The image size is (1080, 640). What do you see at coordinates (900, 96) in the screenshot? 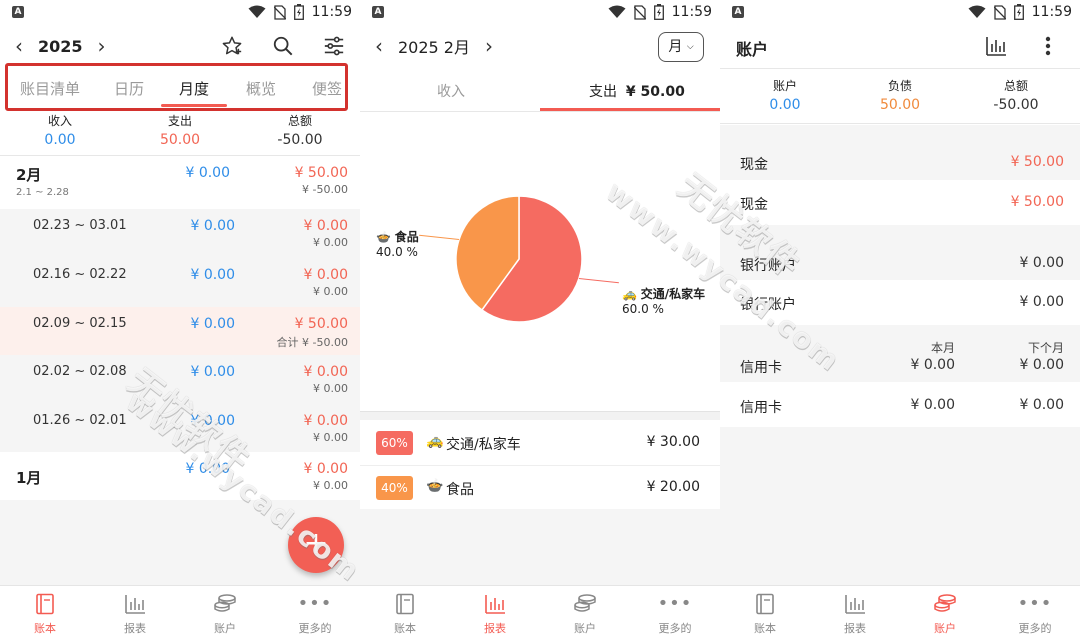
I see `accounts-summary: 账户 0.00 负债 50.00 总额 -50.00` at bounding box center [900, 96].